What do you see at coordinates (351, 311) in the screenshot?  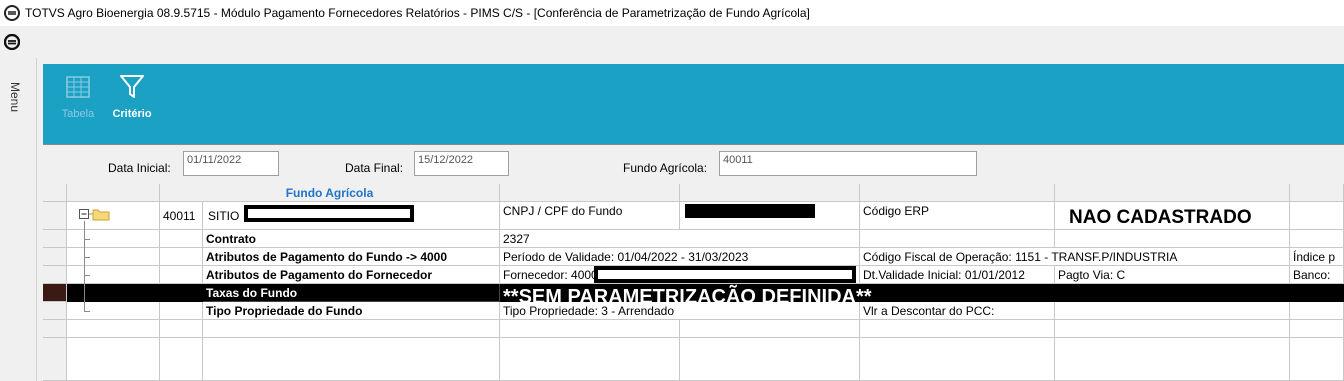 I see `row-label: Tipo Propriedade do Fundo` at bounding box center [351, 311].